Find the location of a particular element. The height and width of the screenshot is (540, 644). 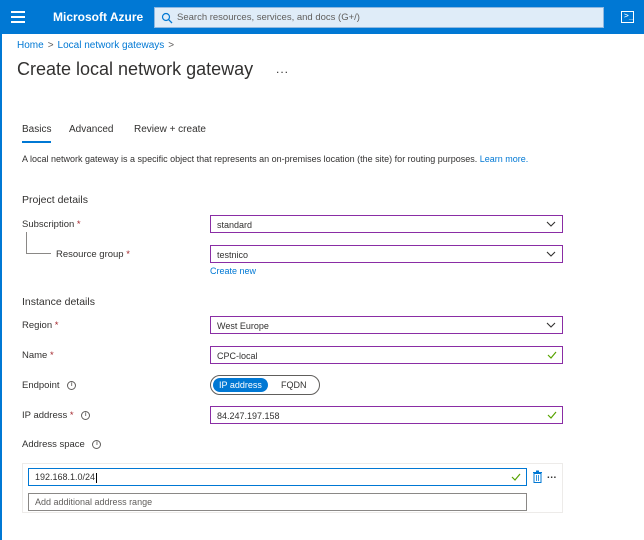

breadcrumb: Home > Local network gateways > is located at coordinates (97, 45).